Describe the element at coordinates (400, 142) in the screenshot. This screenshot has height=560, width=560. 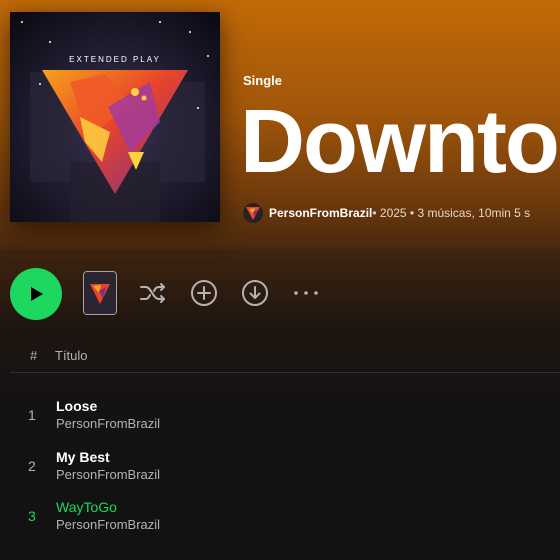
I see `album-title: Downto` at that location.